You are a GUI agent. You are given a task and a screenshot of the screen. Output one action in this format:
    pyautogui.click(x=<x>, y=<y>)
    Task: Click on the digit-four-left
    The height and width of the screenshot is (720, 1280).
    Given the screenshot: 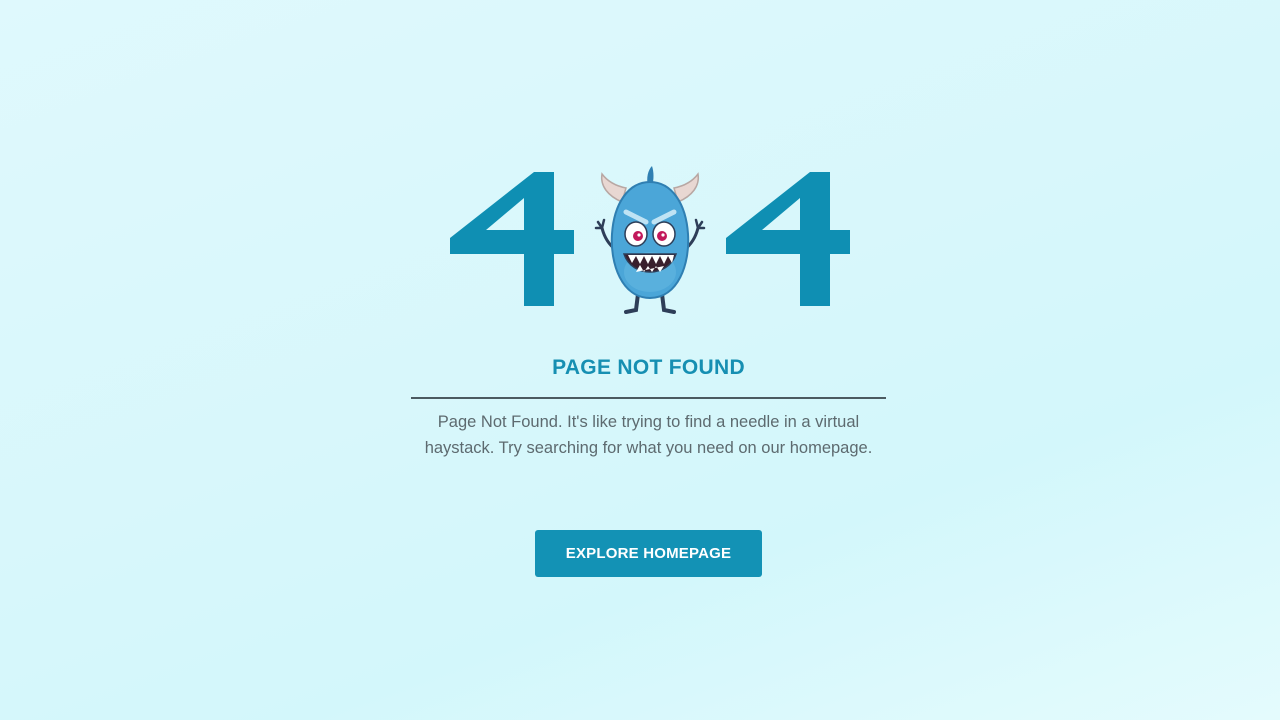 What is the action you would take?
    pyautogui.click(x=513, y=239)
    